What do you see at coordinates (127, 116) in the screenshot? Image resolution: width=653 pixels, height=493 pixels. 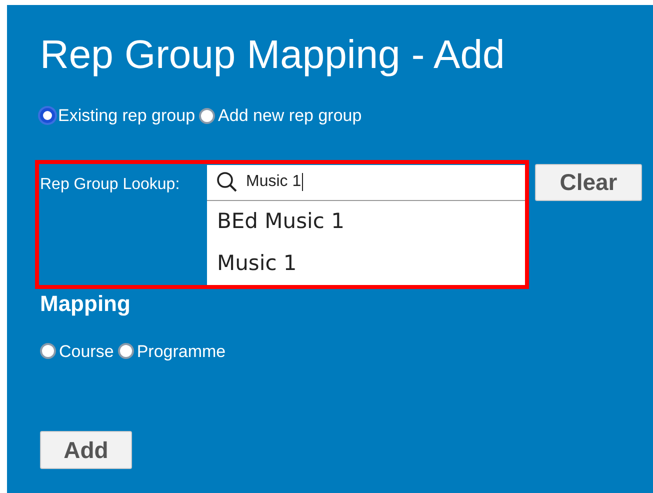 I see `radio-label: Existing rep group` at bounding box center [127, 116].